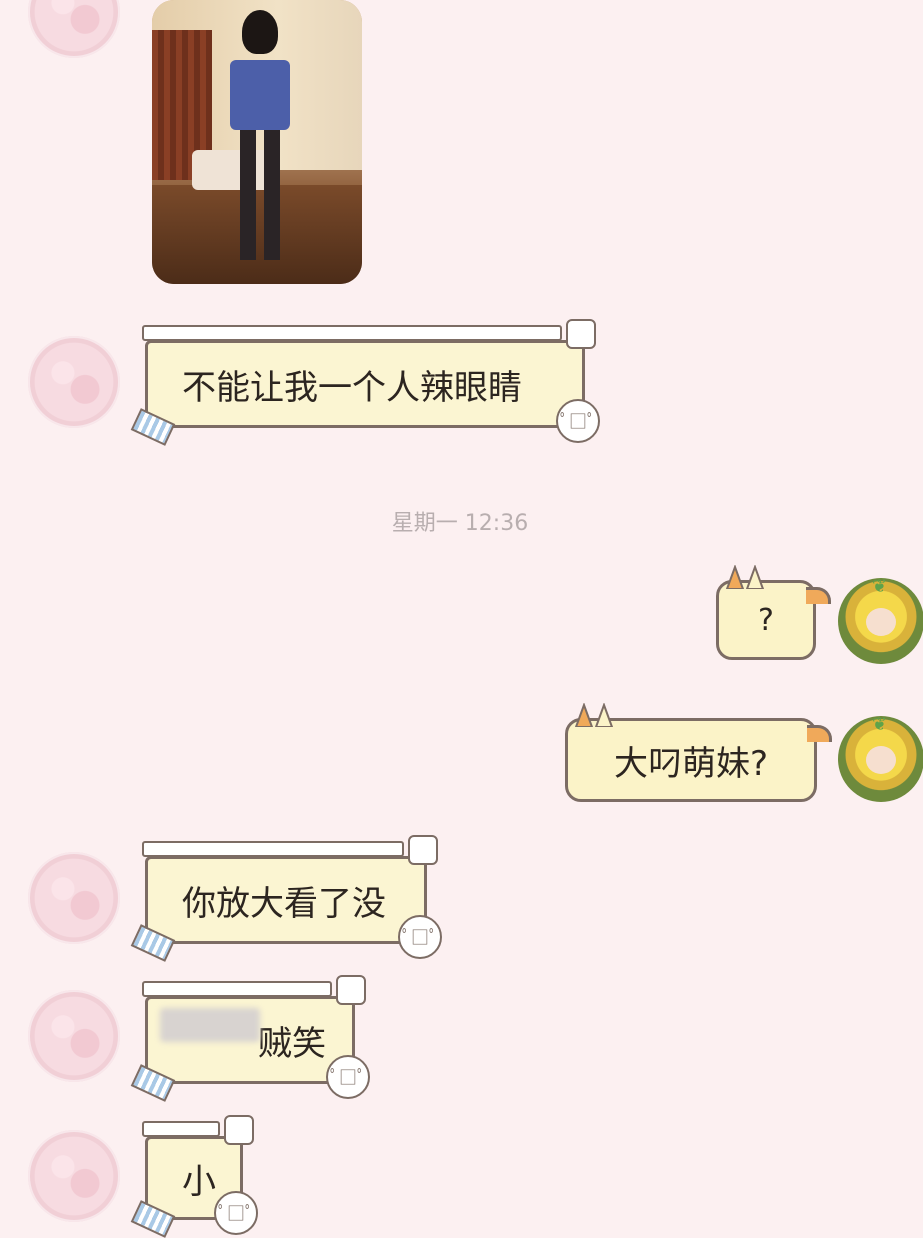 The image size is (923, 1238). I want to click on image-message, so click(257, 142).